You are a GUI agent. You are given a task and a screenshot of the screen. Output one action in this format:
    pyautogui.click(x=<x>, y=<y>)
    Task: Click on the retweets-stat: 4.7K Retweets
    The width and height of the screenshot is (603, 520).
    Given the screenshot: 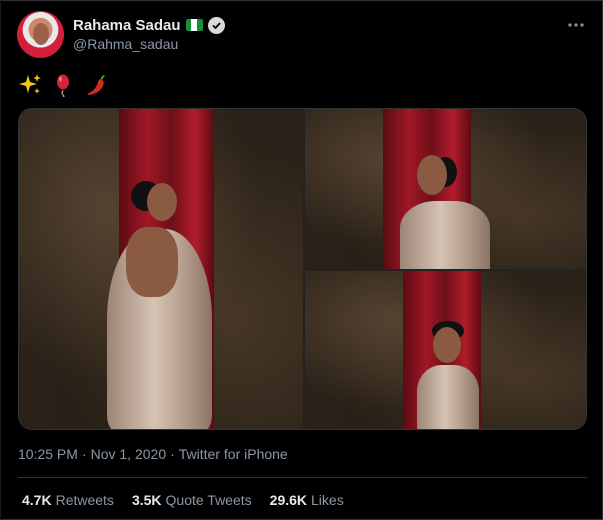 What is the action you would take?
    pyautogui.click(x=68, y=500)
    